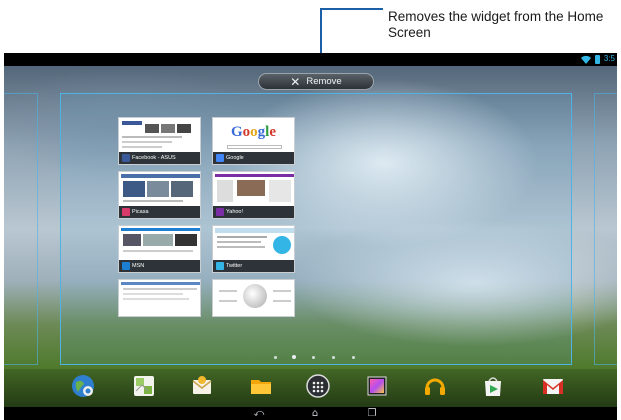 The width and height of the screenshot is (621, 420). I want to click on gmail-icon, so click(553, 386).